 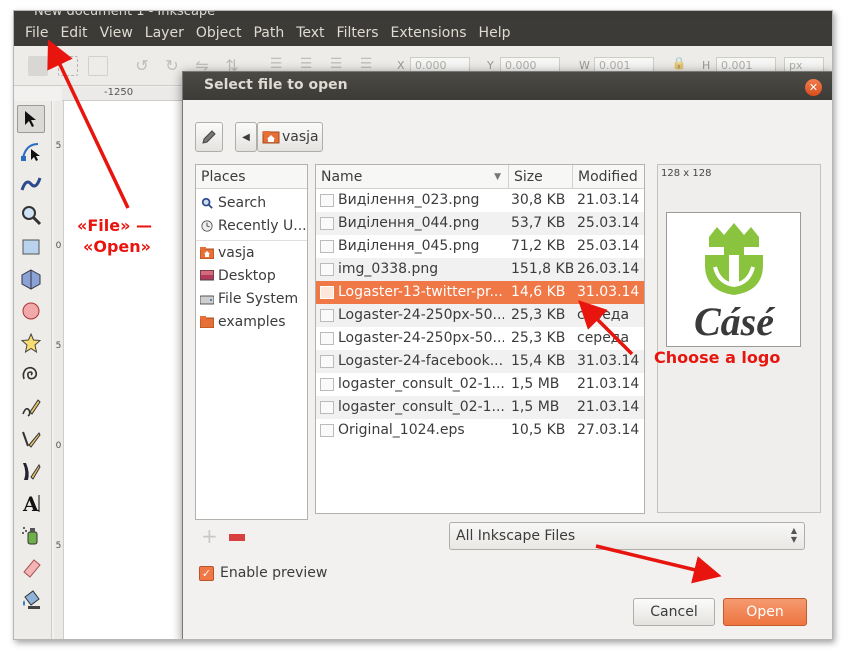 I want to click on remove-bookmark-icon, so click(x=237, y=537).